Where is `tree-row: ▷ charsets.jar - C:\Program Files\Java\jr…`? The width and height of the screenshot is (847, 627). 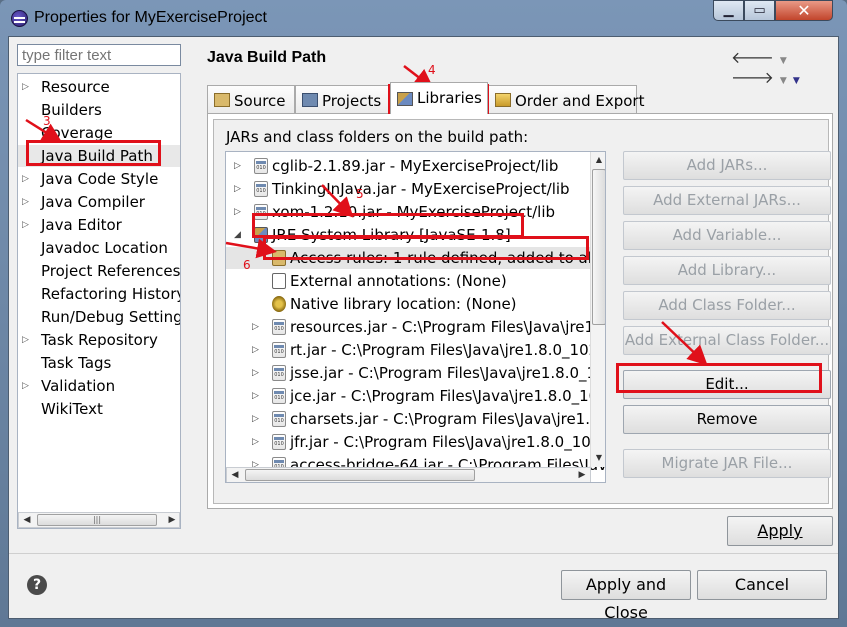
tree-row: ▷ charsets.jar - C:\Program Files\Java\jr… is located at coordinates (415, 419).